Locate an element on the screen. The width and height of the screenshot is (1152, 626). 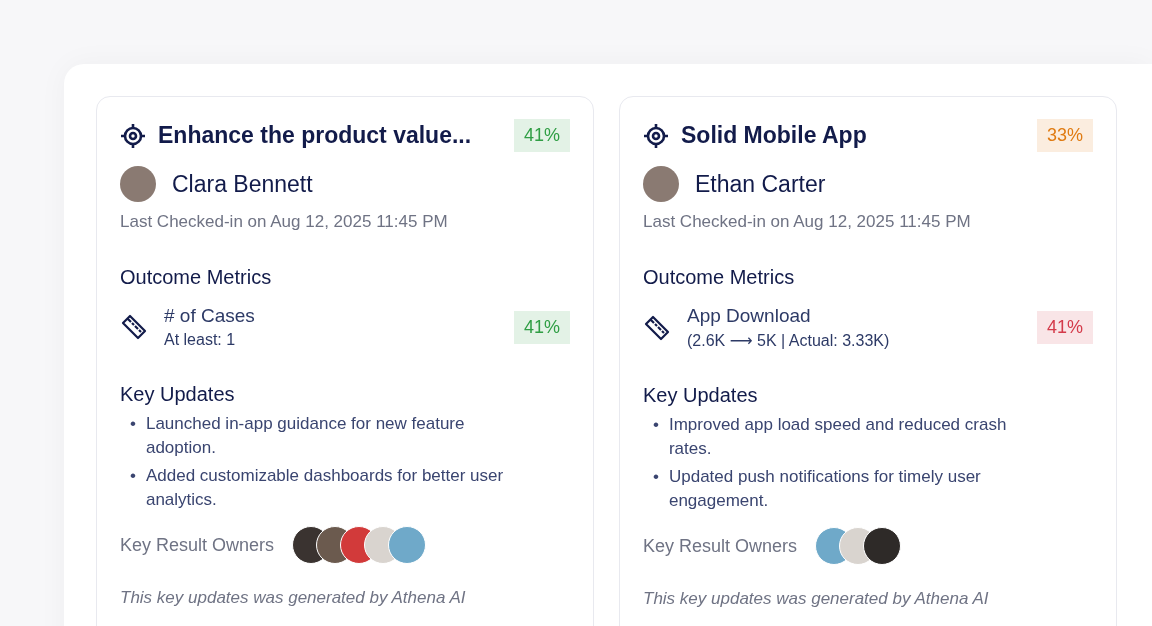
metric-name: # of Cases is located at coordinates (210, 316).